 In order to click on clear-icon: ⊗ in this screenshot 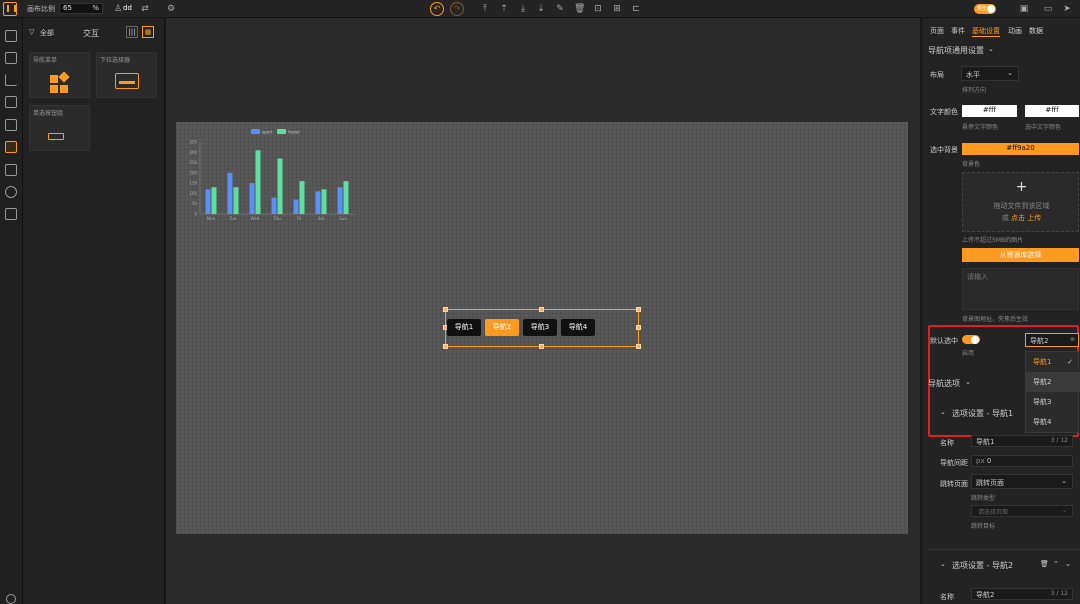, I will do `click(1072, 339)`.